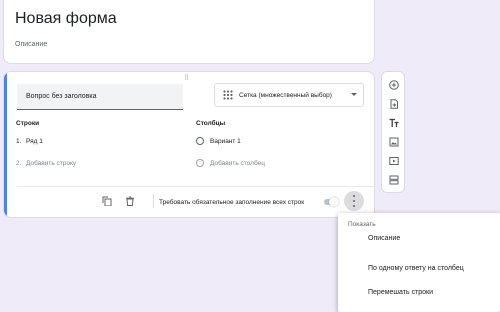 The width and height of the screenshot is (500, 312). I want to click on add-row-button: Добавить строку, so click(51, 163).